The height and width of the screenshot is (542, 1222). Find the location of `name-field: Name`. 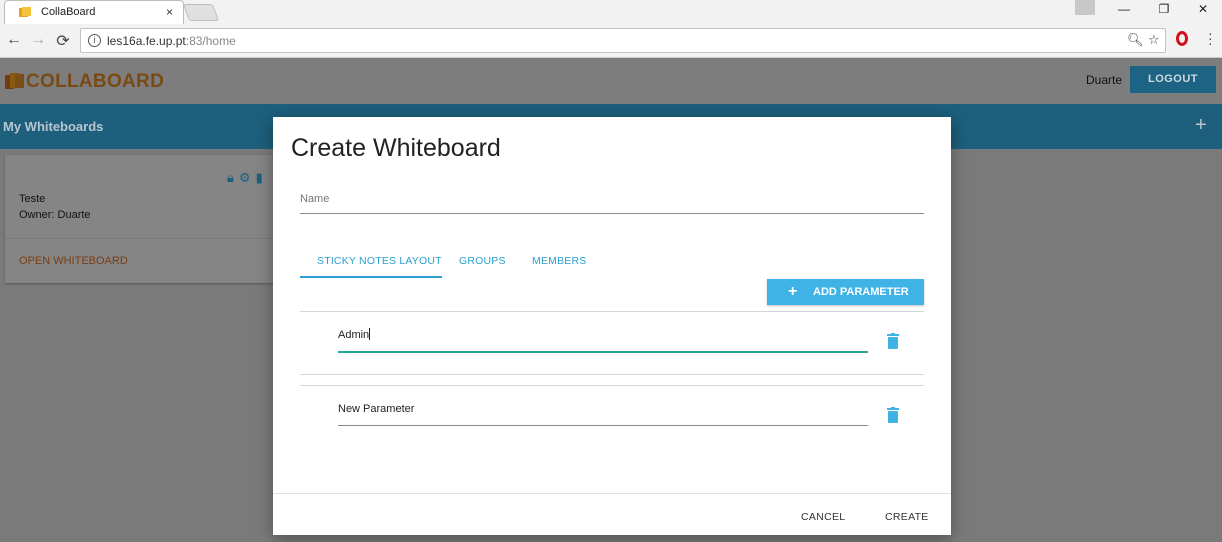

name-field: Name is located at coordinates (314, 199).